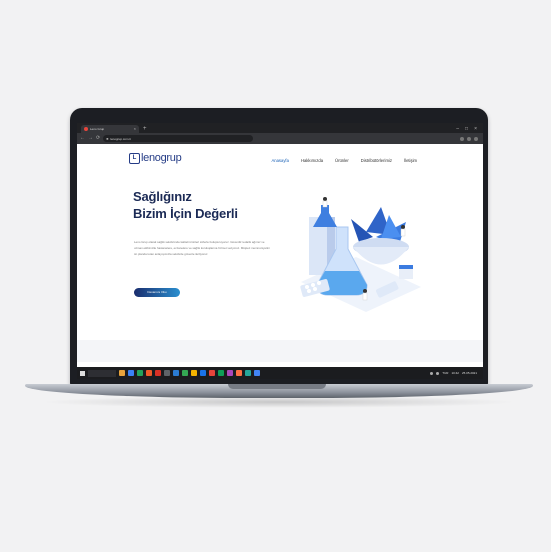 The width and height of the screenshot is (551, 552). I want to click on forward-icon: →, so click(90, 138).